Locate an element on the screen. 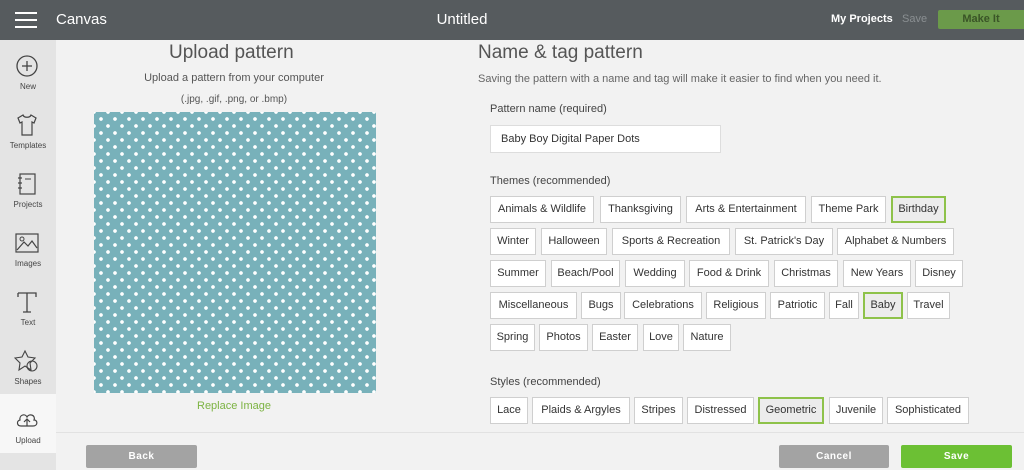  sidebar-item-text: Text is located at coordinates (28, 305).